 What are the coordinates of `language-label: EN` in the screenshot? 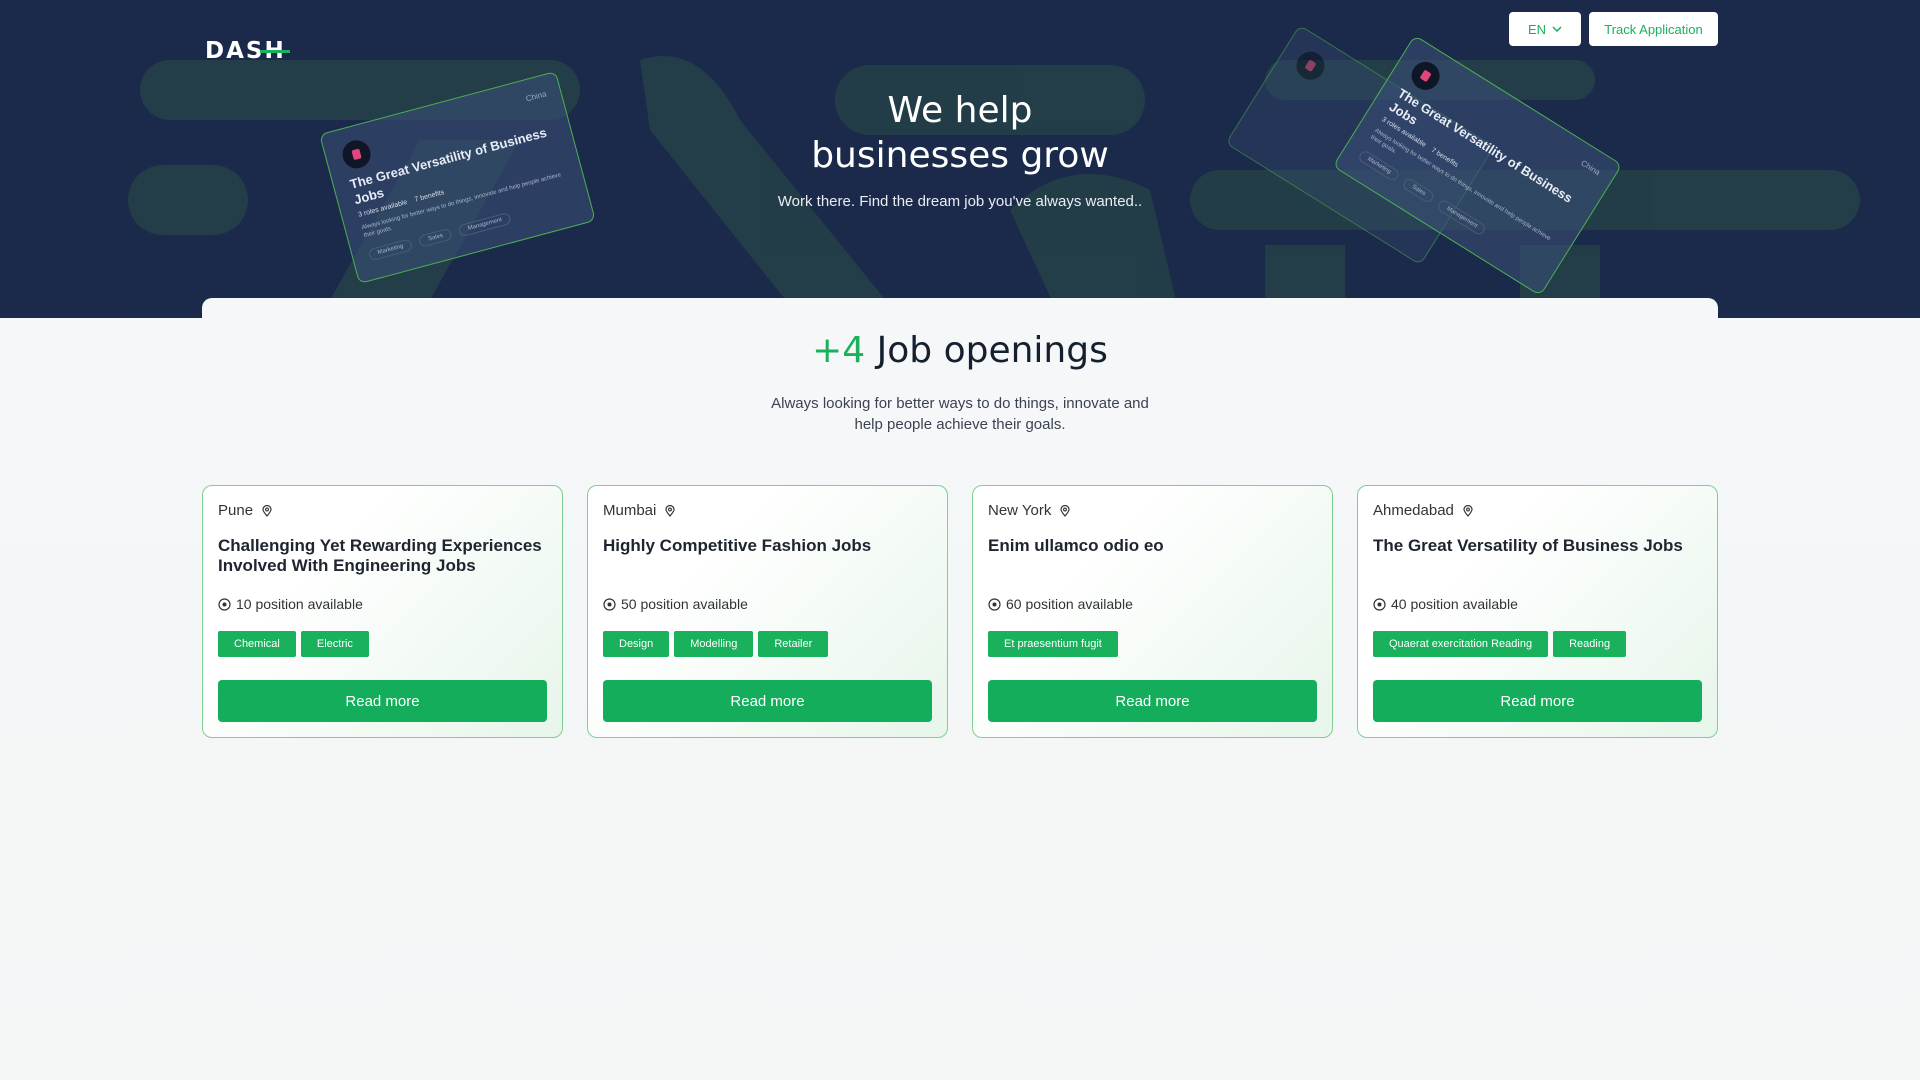 It's located at (1537, 29).